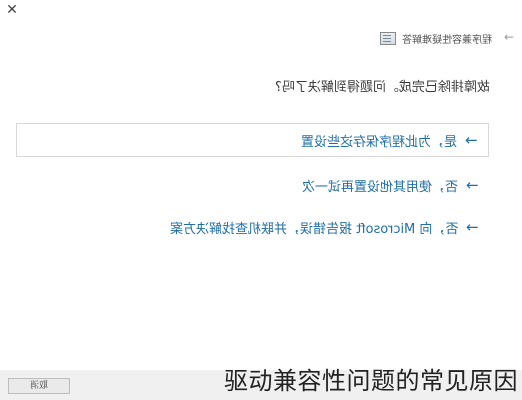 The height and width of the screenshot is (400, 522). Describe the element at coordinates (379, 142) in the screenshot. I see `option-label: 是，为此程序保存这些设置` at that location.